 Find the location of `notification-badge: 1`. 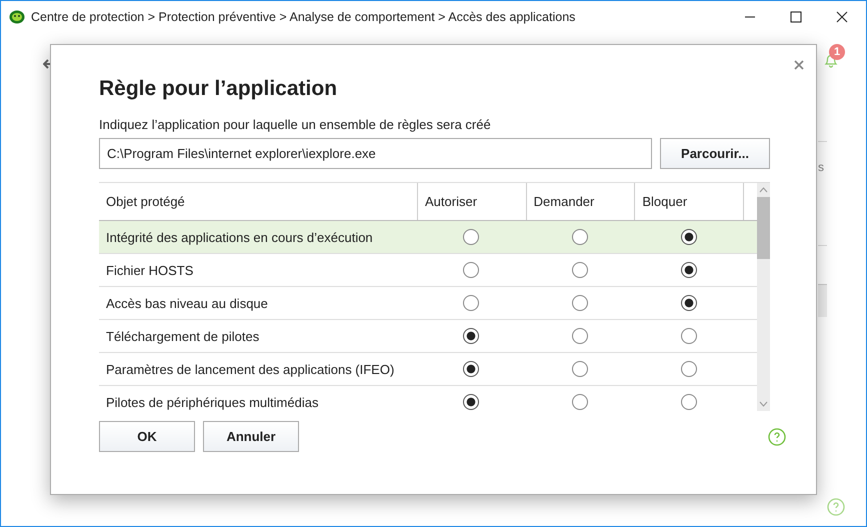

notification-badge: 1 is located at coordinates (837, 52).